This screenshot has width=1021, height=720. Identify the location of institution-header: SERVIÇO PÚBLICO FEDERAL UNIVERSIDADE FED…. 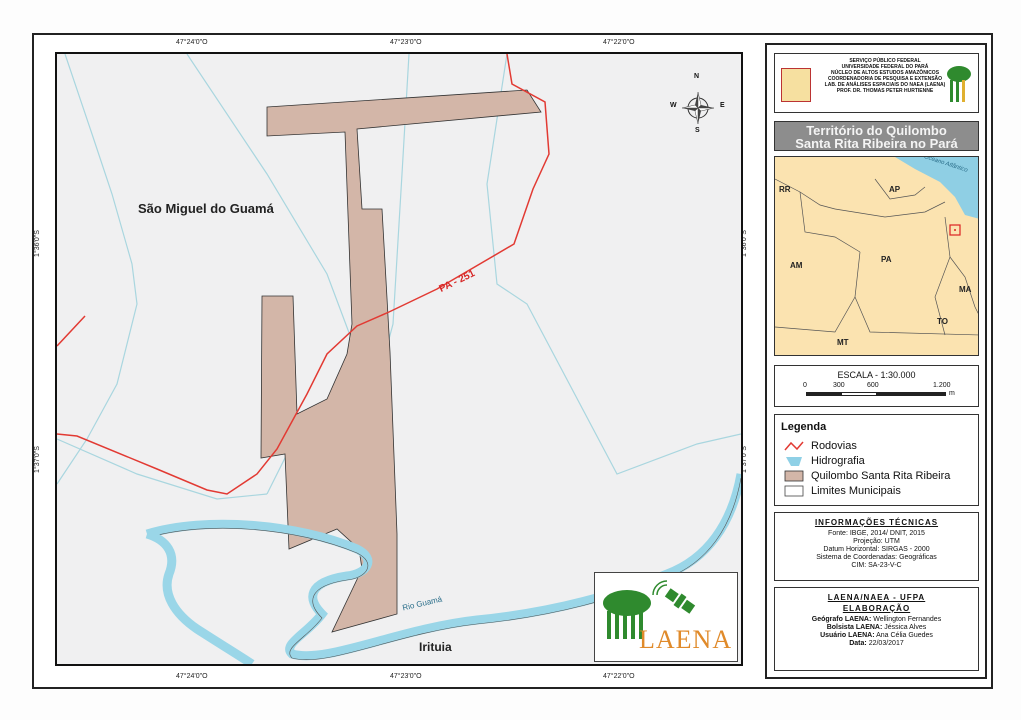
(876, 83).